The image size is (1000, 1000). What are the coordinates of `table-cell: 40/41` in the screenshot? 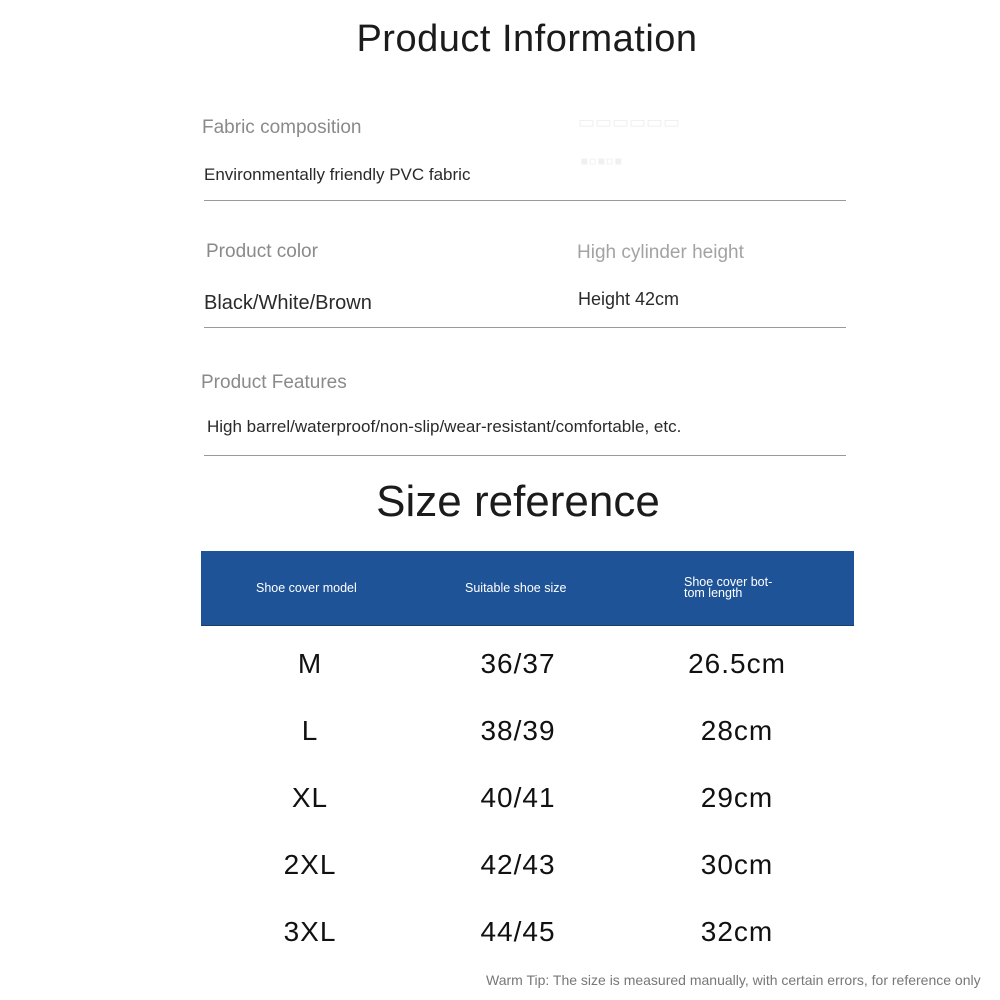 It's located at (518, 797).